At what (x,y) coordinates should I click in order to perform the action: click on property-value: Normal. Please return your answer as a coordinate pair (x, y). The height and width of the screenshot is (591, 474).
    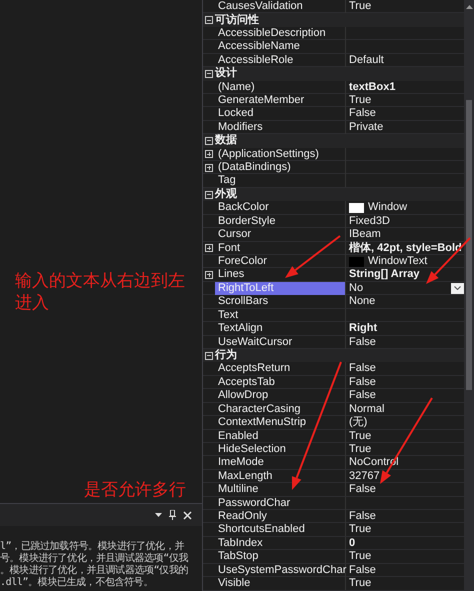
    Looking at the image, I should click on (366, 409).